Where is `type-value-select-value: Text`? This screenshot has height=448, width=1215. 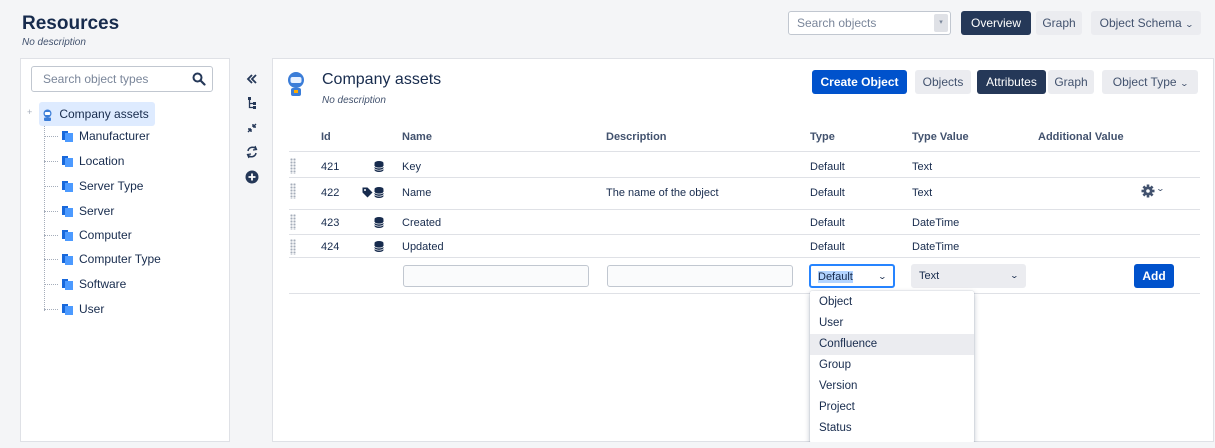
type-value-select-value: Text is located at coordinates (929, 276).